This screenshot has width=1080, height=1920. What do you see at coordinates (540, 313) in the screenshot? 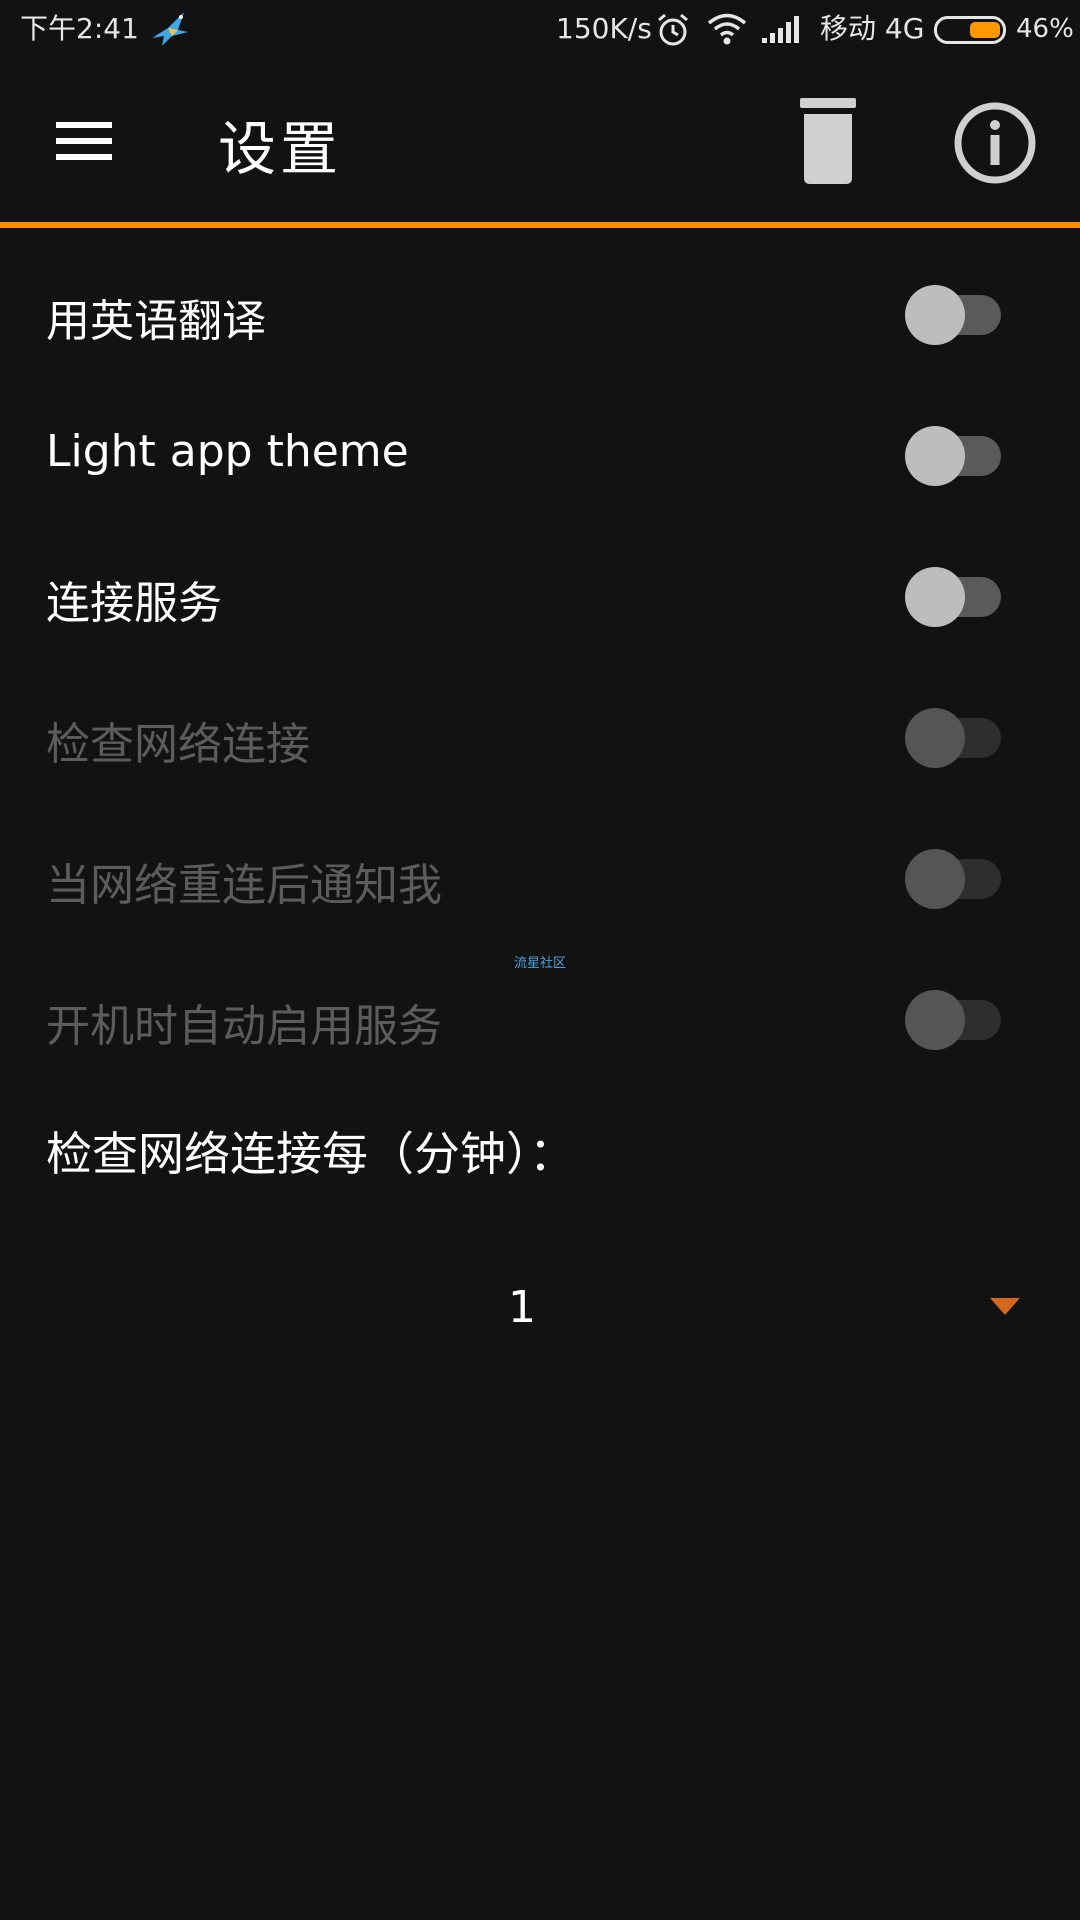
I see `setting-row: 用英语翻译` at bounding box center [540, 313].